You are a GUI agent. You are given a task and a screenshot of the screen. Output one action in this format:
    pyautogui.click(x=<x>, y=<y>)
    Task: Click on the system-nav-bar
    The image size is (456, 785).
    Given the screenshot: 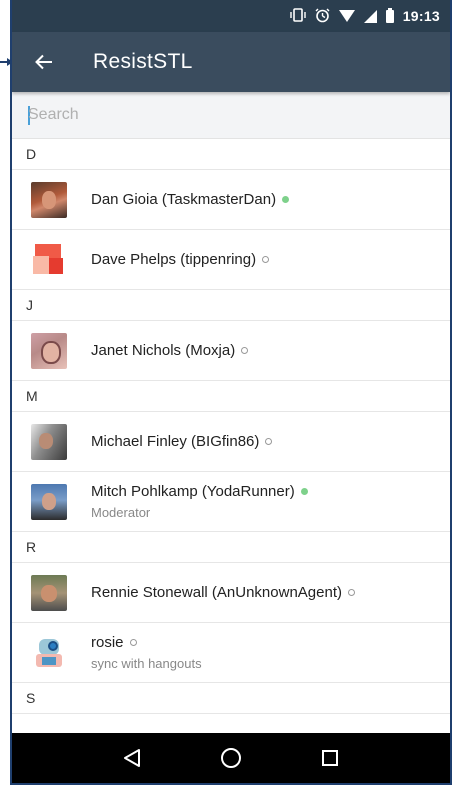 What is the action you would take?
    pyautogui.click(x=231, y=758)
    